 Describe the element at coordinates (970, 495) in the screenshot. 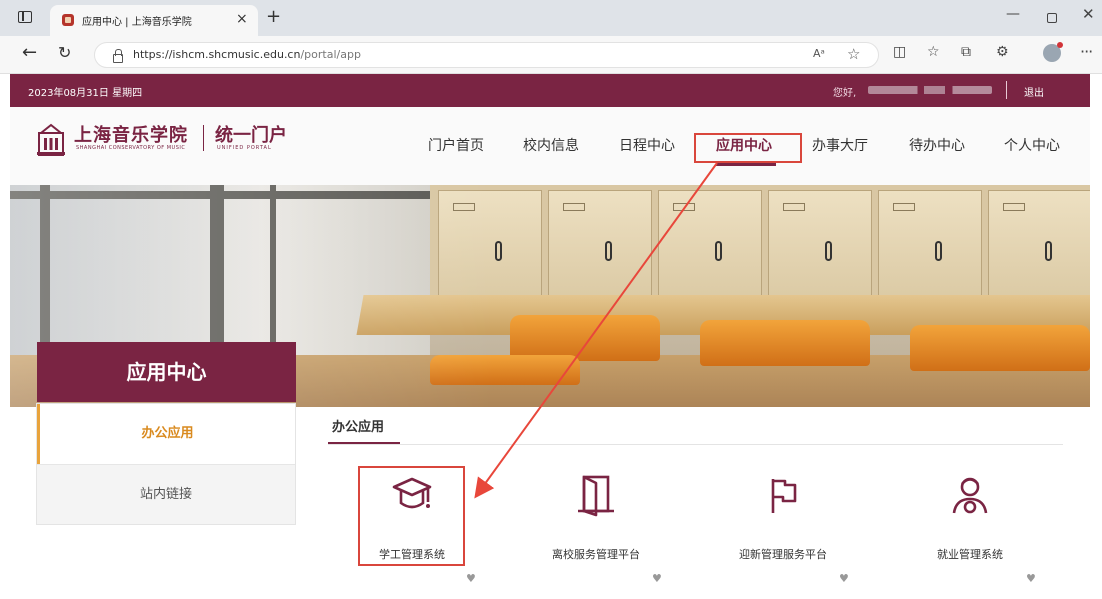

I see `employee-icon` at that location.